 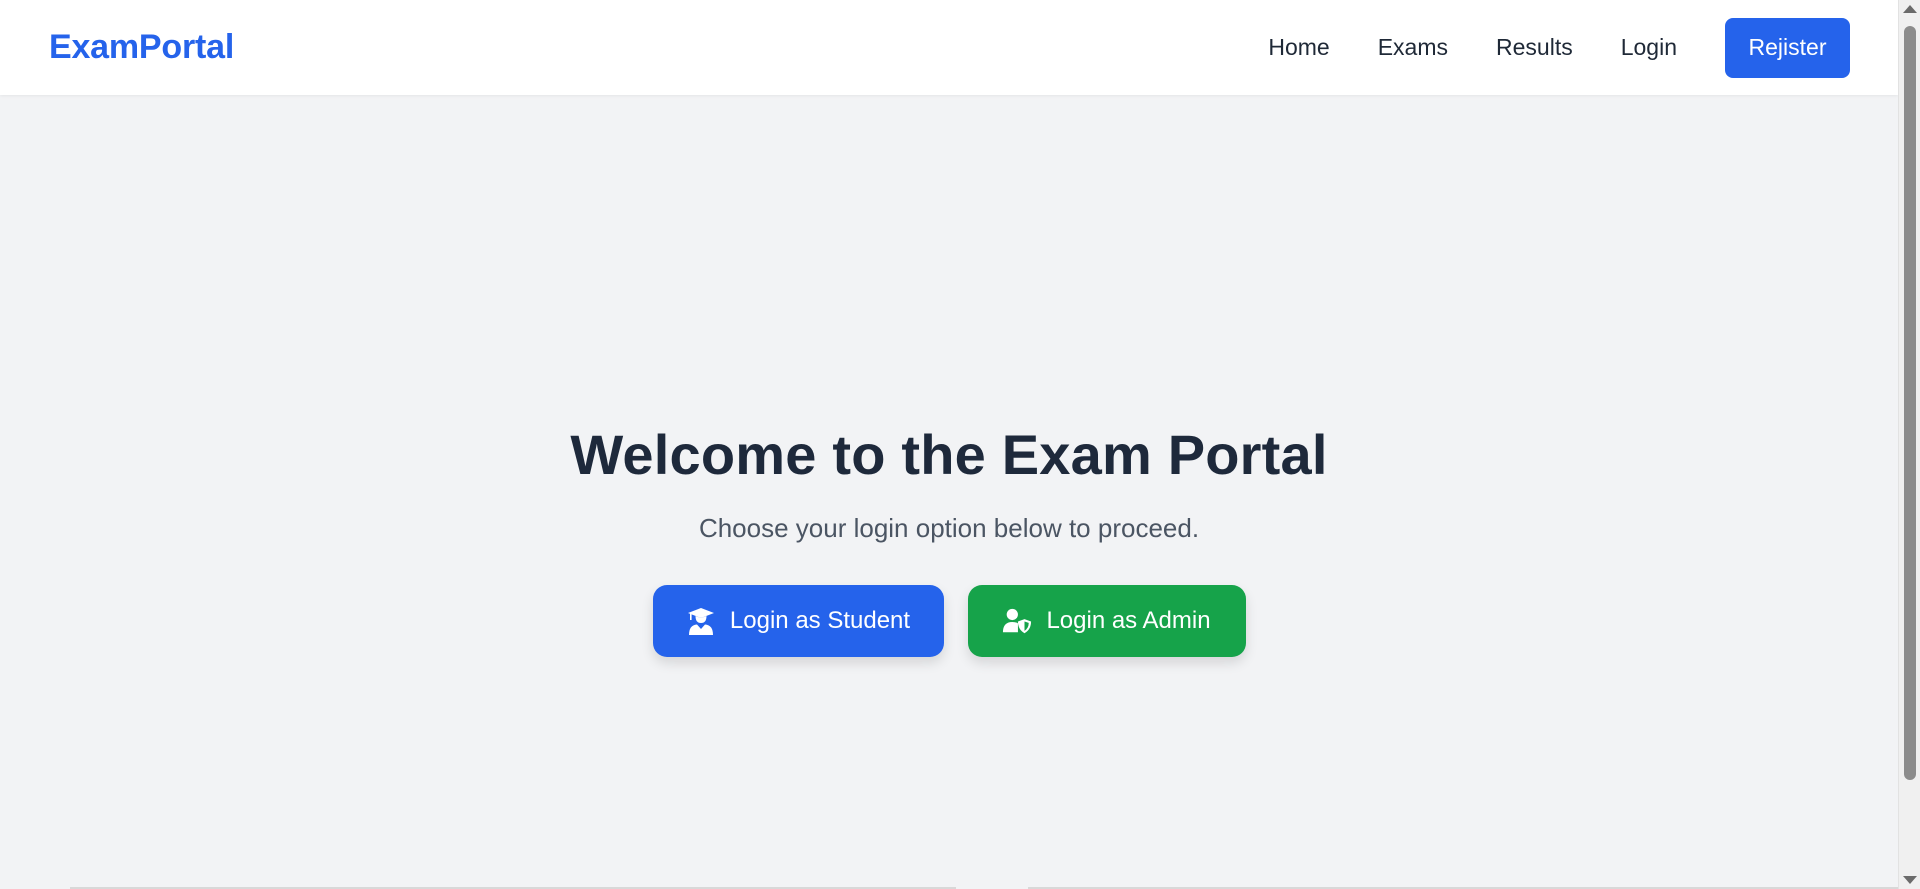 I want to click on student-graduate-icon, so click(x=701, y=621).